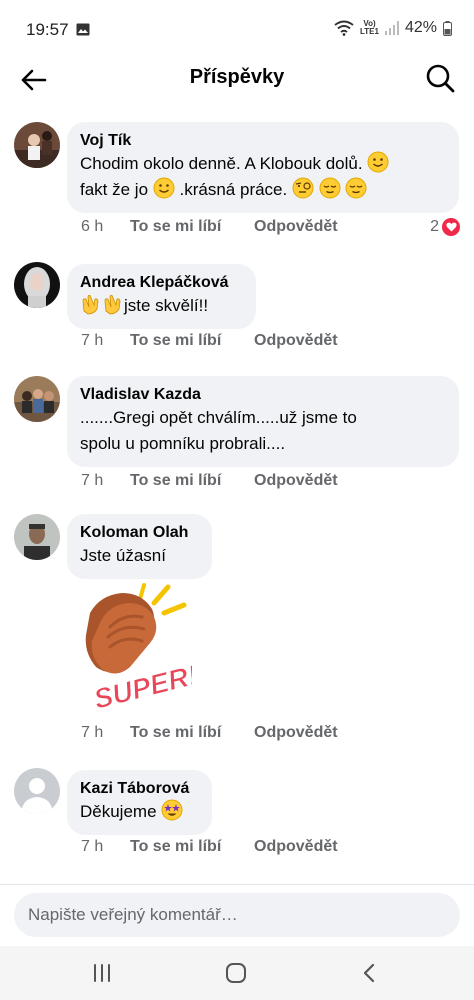 The height and width of the screenshot is (1000, 474). Describe the element at coordinates (139, 533) in the screenshot. I see `comment-author: Koloman Olah` at that location.